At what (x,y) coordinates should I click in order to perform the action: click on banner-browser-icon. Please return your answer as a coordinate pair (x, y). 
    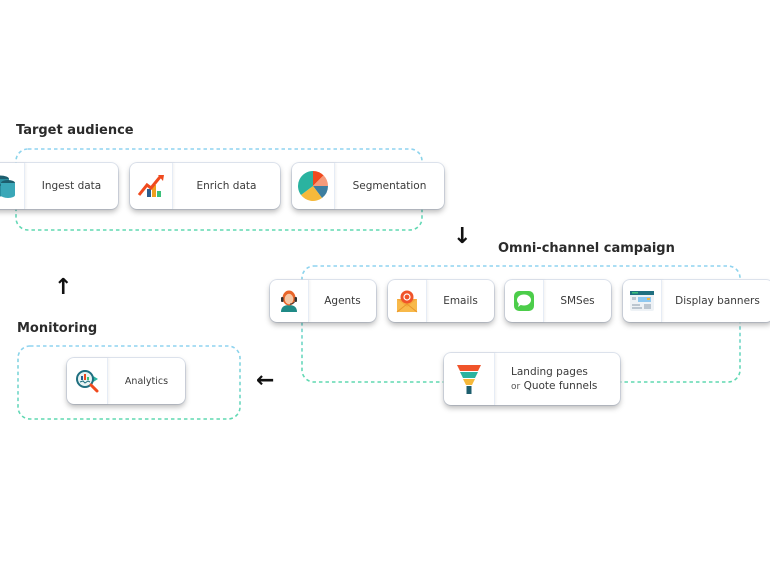
    Looking at the image, I should click on (642, 301).